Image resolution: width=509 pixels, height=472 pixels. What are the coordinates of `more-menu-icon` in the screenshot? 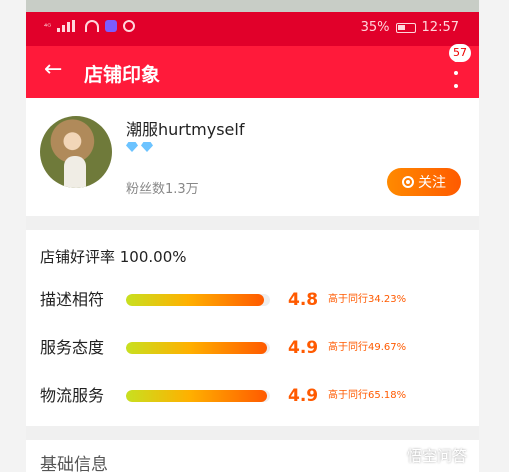 It's located at (456, 73).